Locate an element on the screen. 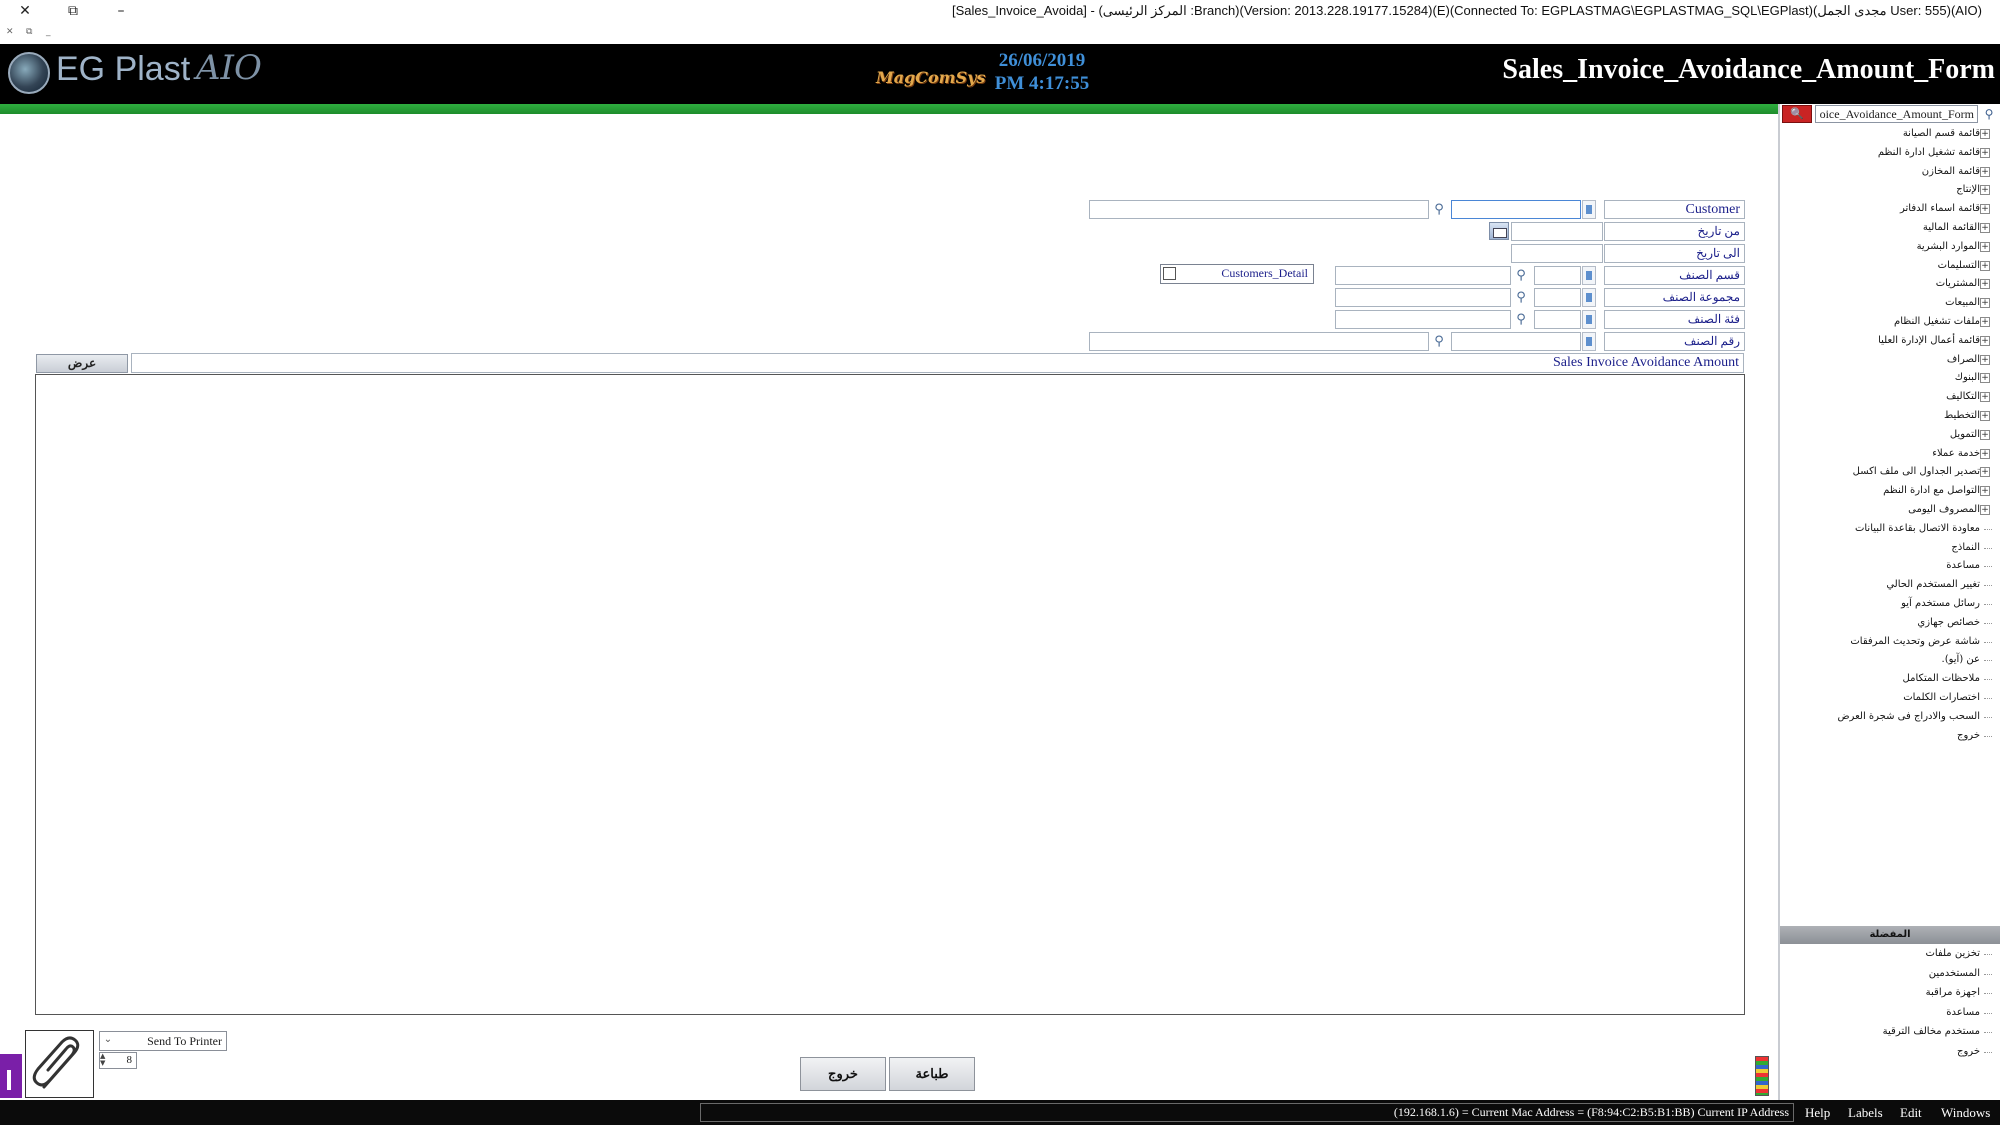 The width and height of the screenshot is (2000, 1125). tree-item: تصدير الجداول الى ملف اكسل is located at coordinates (1916, 472).